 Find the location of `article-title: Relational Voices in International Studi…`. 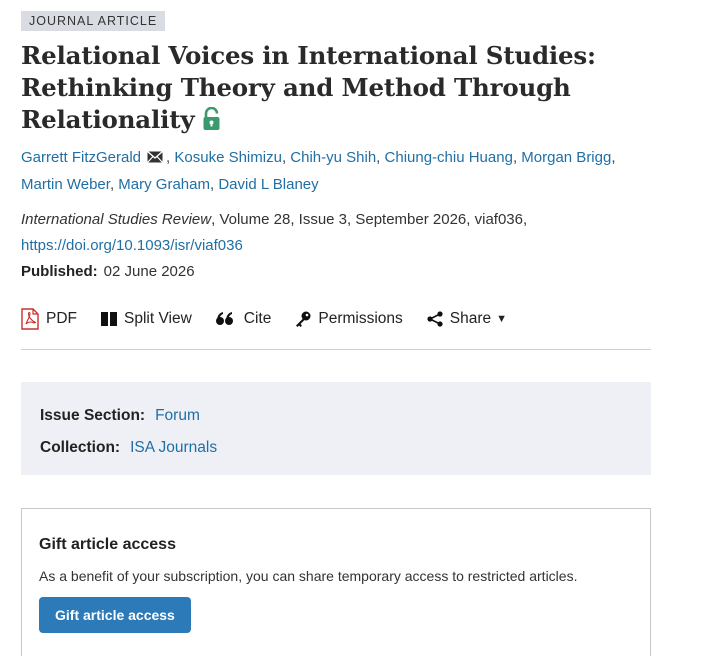

article-title: Relational Voices in International Studi… is located at coordinates (321, 89).